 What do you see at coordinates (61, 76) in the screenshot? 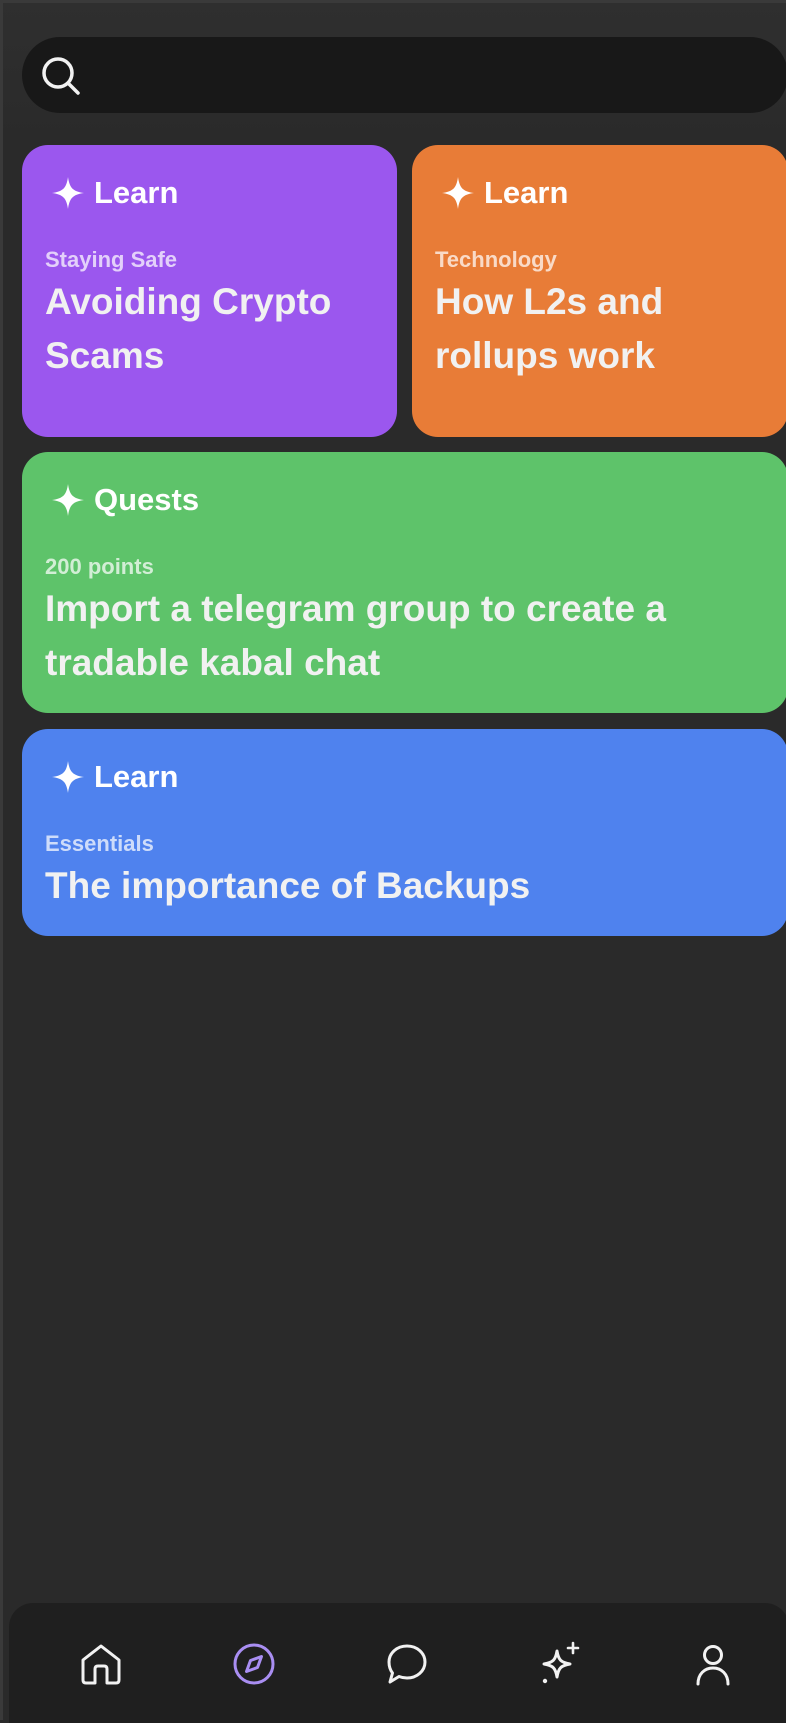
I see `search-icon` at bounding box center [61, 76].